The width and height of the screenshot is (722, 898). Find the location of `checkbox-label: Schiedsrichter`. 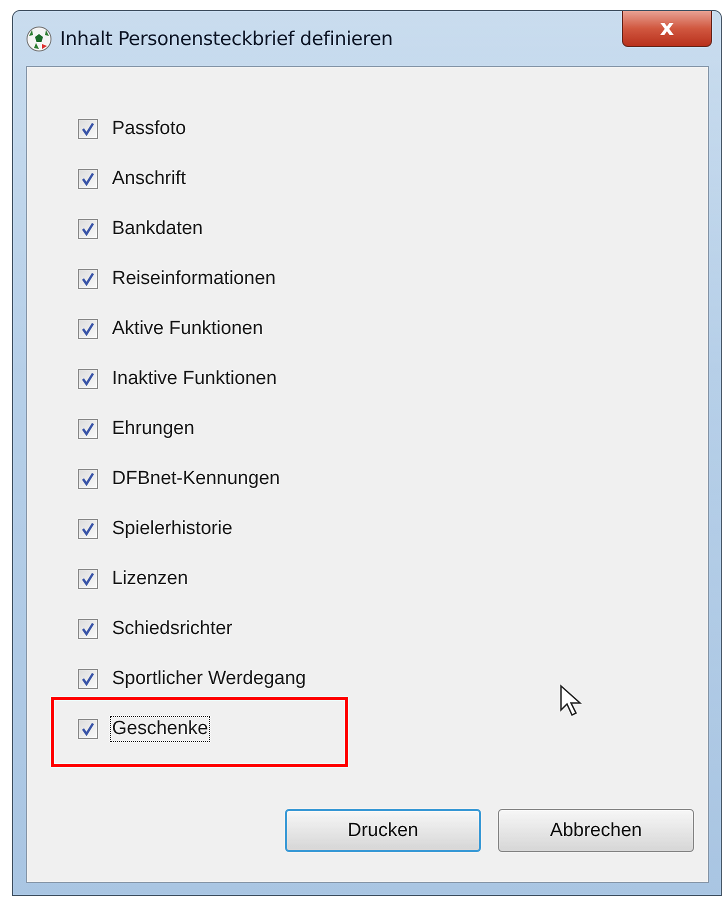

checkbox-label: Schiedsrichter is located at coordinates (172, 629).